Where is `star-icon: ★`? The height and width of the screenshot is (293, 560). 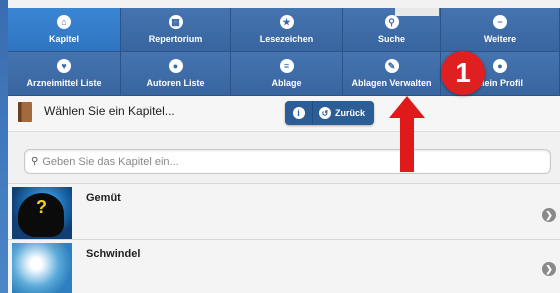
star-icon: ★ is located at coordinates (286, 22).